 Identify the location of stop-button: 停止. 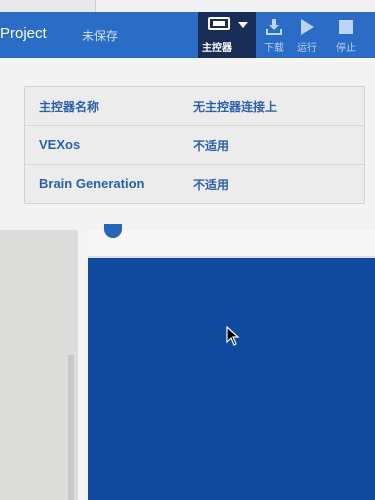
(346, 35).